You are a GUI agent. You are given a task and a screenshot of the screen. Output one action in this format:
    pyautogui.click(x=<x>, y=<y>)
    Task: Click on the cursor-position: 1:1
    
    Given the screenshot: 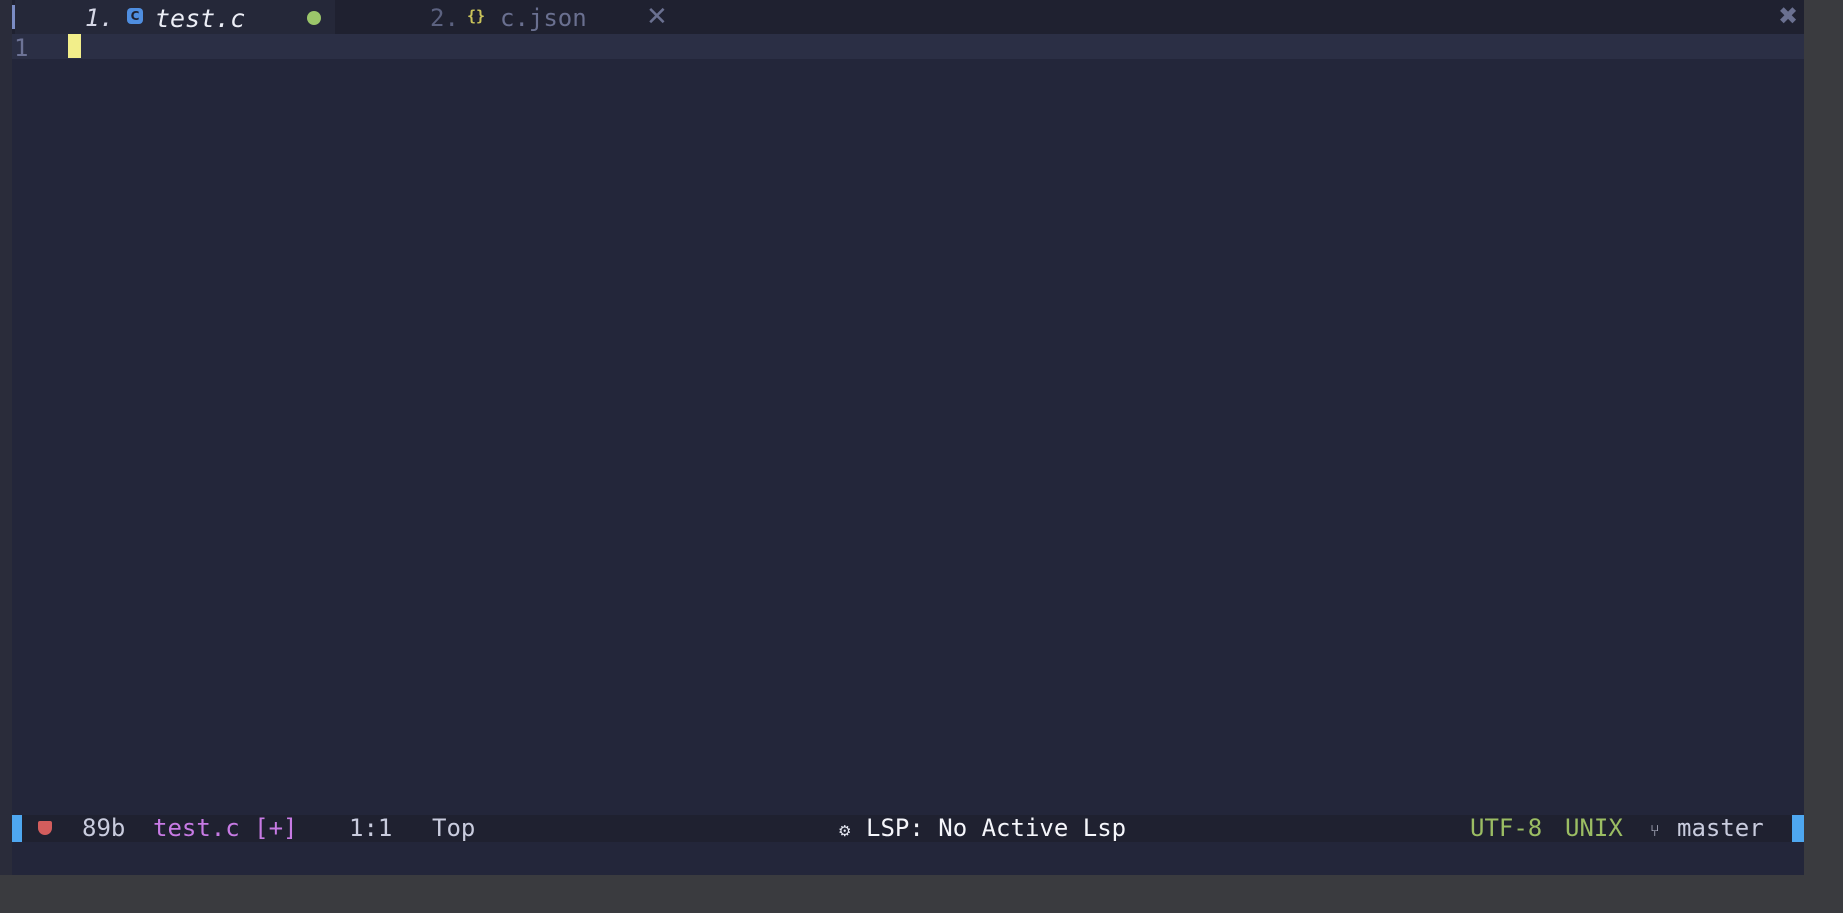 What is the action you would take?
    pyautogui.click(x=371, y=828)
    